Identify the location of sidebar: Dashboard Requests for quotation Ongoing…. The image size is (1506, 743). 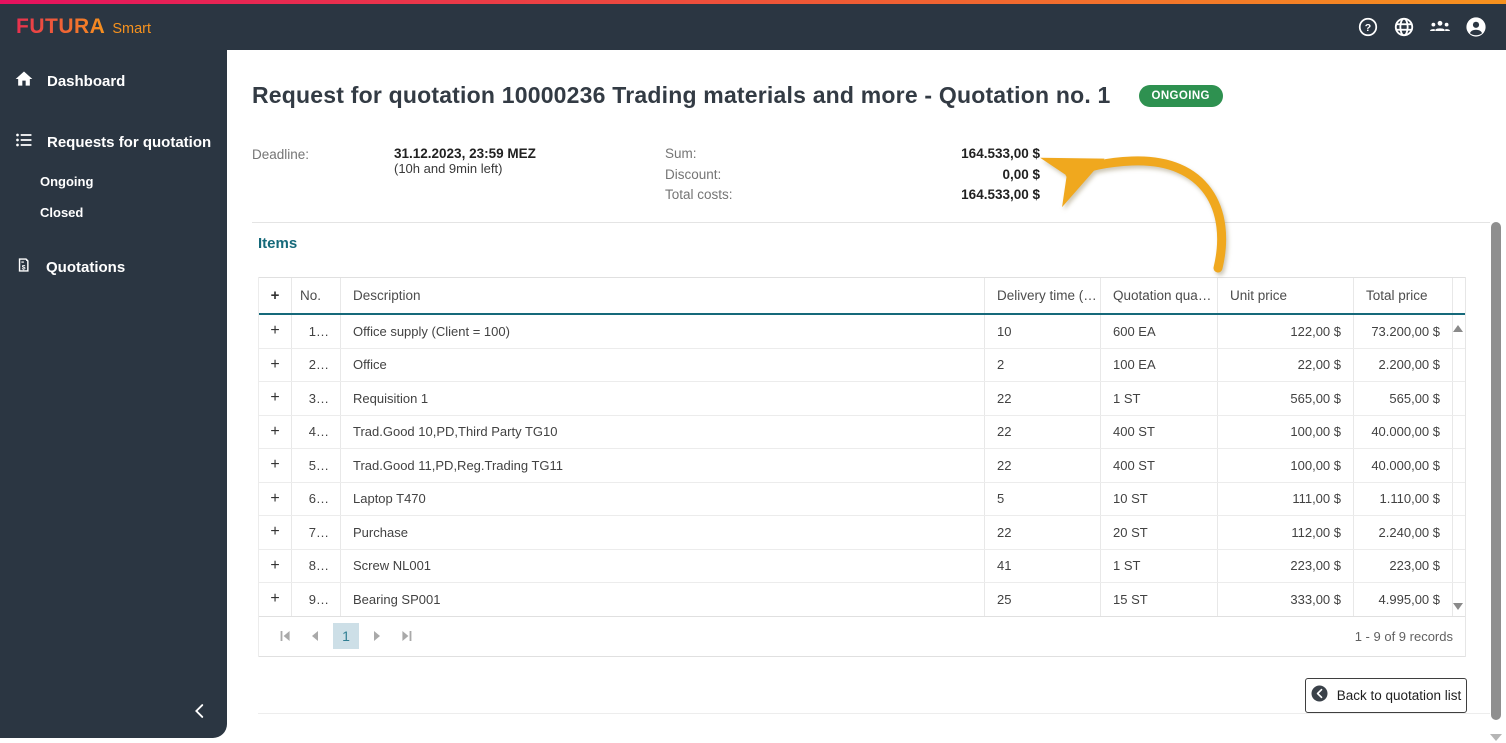
(113, 394).